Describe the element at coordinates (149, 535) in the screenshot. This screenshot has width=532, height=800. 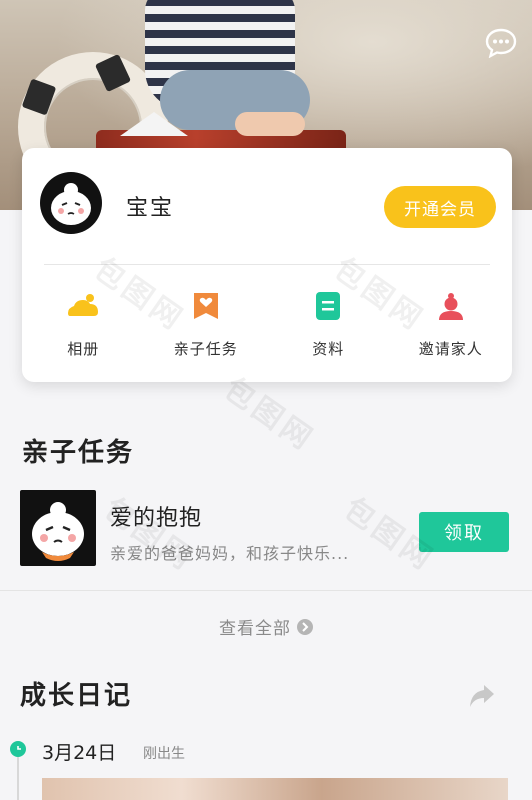
I see `watermark: 包图网` at that location.